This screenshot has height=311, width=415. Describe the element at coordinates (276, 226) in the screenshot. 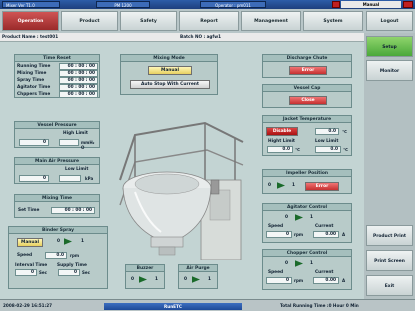

I see `agitator-speed-label: Speed` at that location.